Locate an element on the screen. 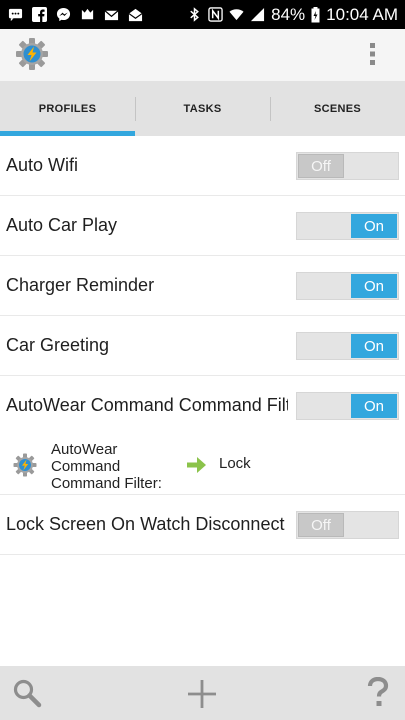 This screenshot has height=720, width=405. app-notification-icon is located at coordinates (87, 14).